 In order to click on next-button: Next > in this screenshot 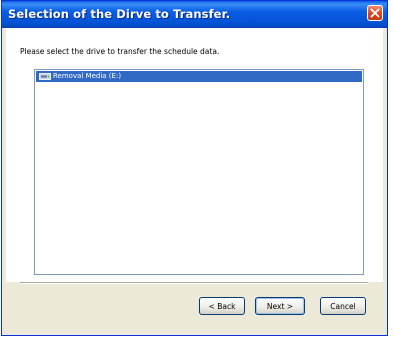, I will do `click(280, 306)`.